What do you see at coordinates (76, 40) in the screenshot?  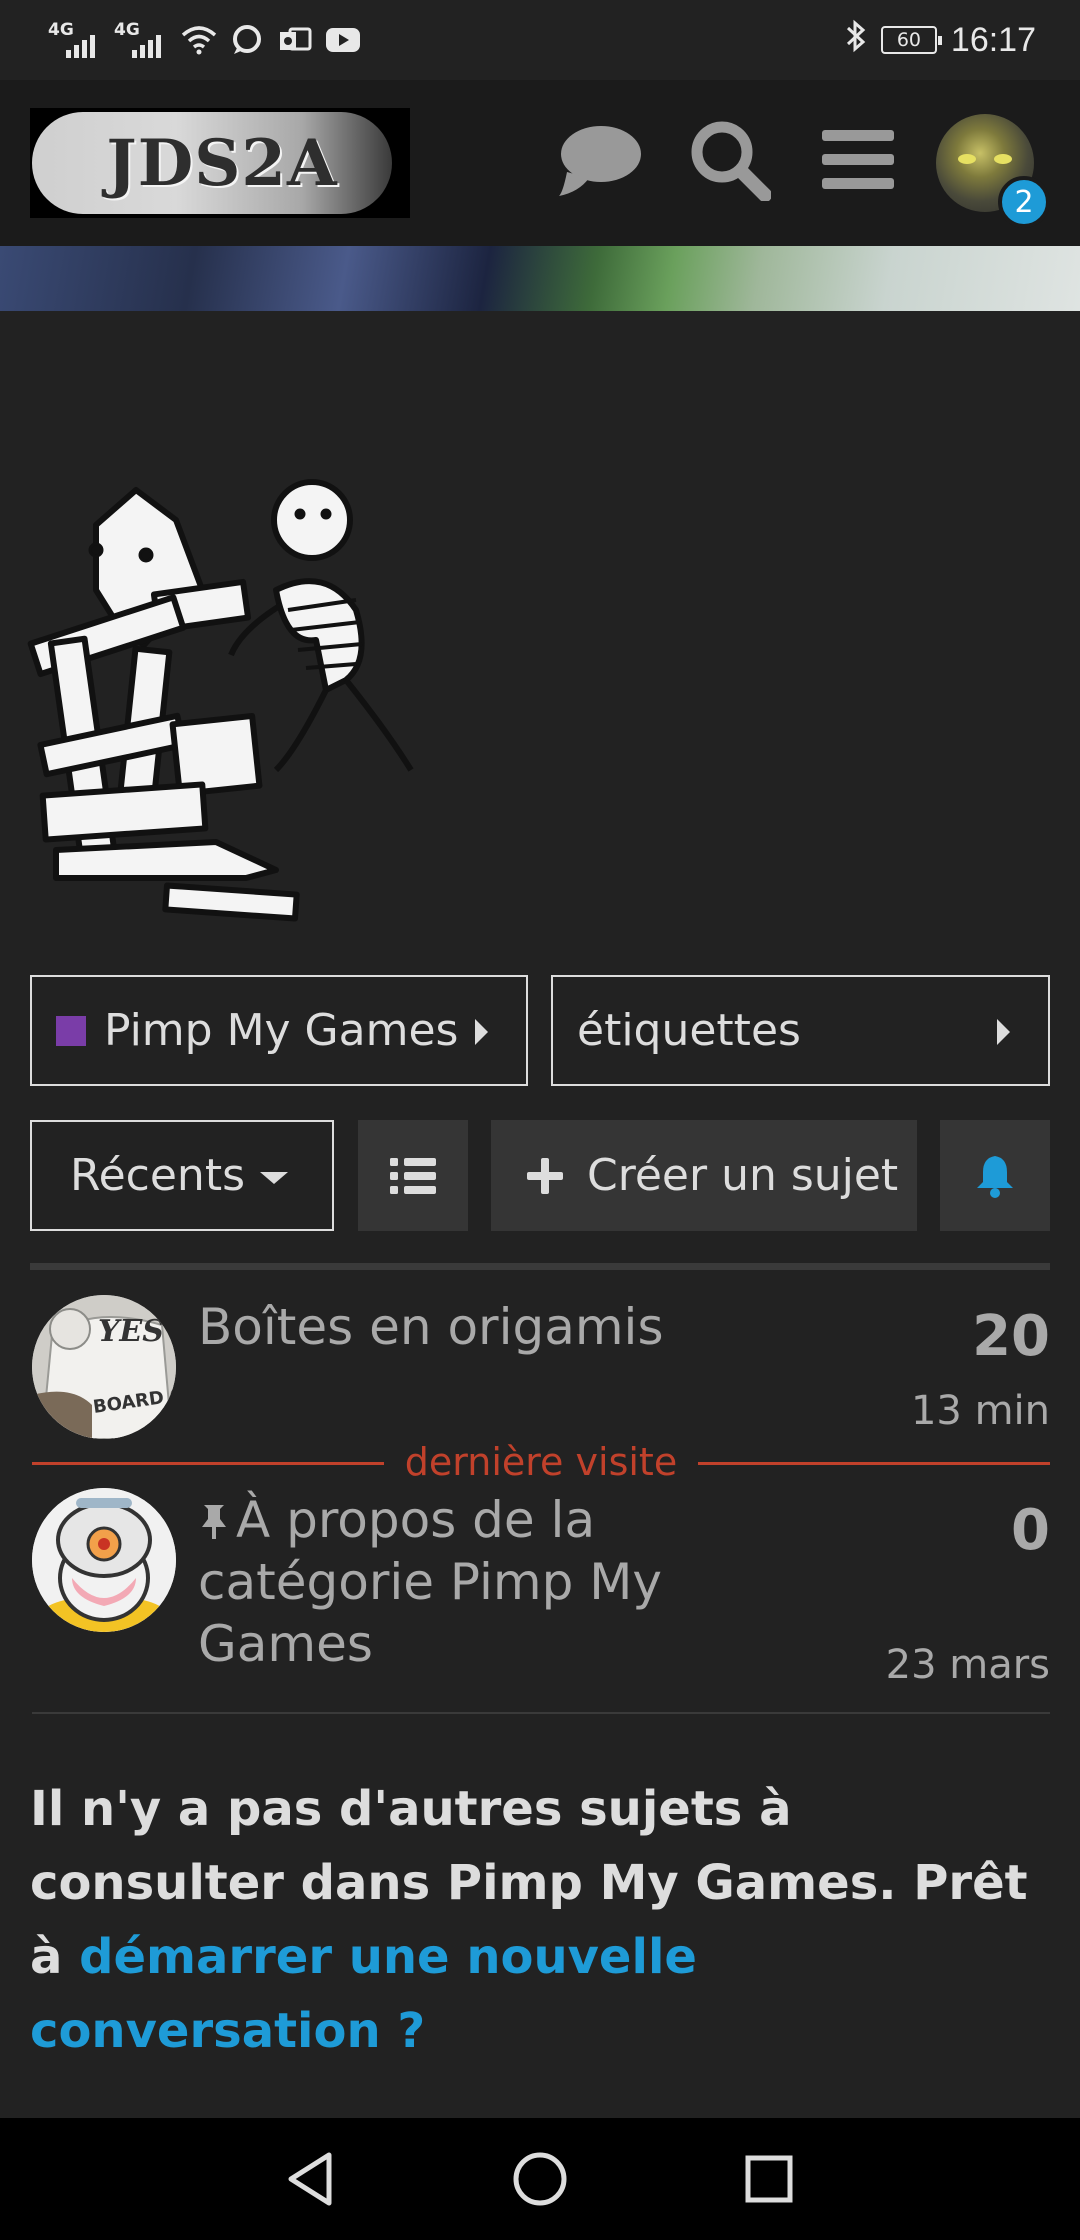 I see `signal-strength-1: 4G` at bounding box center [76, 40].